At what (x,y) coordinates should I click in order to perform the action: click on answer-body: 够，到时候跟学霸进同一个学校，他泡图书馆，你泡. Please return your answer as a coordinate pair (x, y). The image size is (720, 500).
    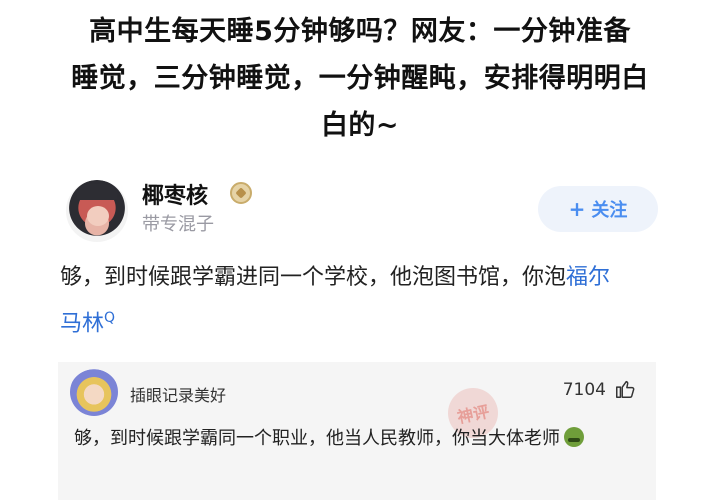
    Looking at the image, I should click on (313, 277).